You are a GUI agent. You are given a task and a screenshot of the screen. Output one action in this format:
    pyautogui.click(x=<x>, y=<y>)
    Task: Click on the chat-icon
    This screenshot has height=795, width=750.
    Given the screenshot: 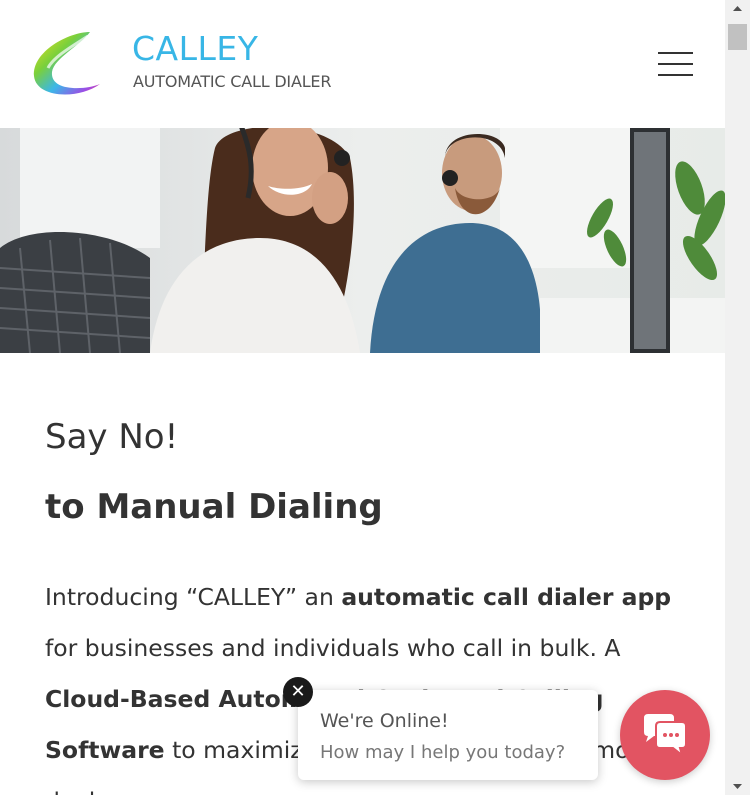 What is the action you would take?
    pyautogui.click(x=665, y=735)
    